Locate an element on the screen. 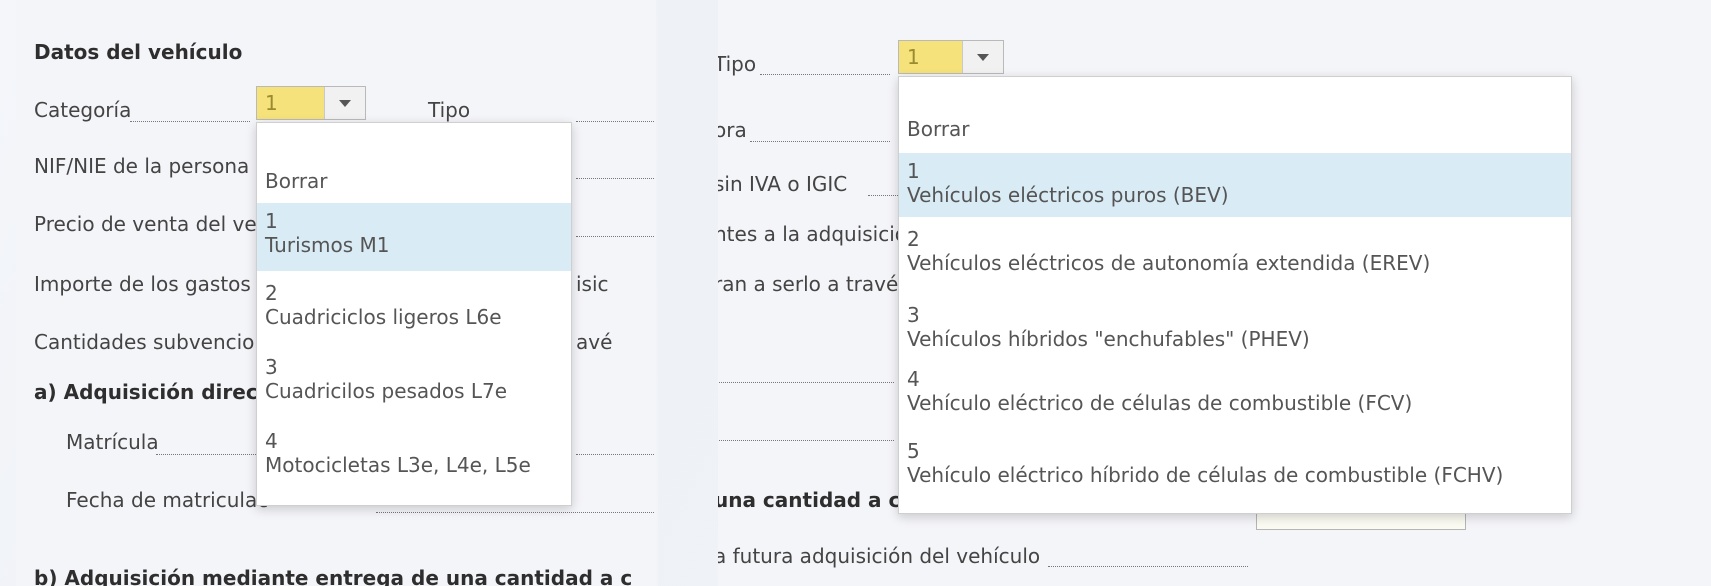 The image size is (1711, 586). matricula-label: Matrícula is located at coordinates (112, 442).